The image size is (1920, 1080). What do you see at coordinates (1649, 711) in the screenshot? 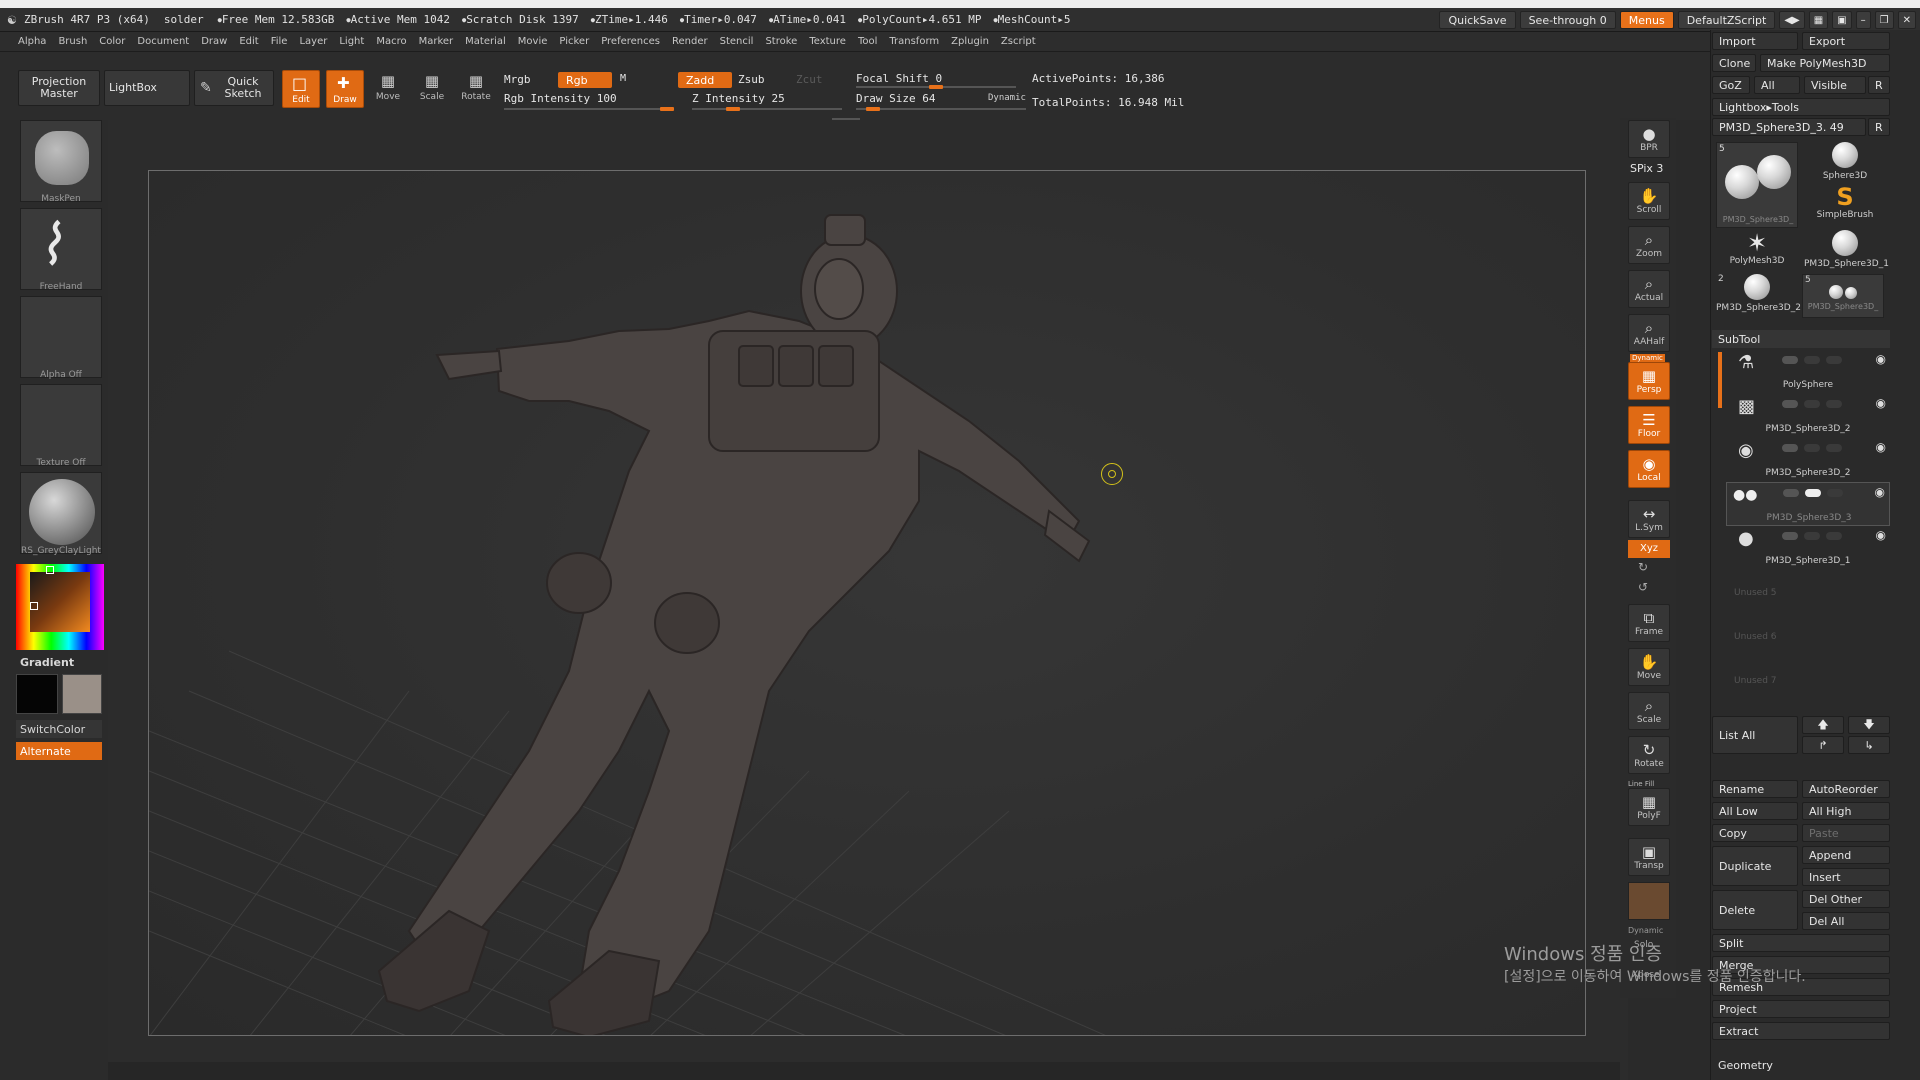
I see `shelf-scale-button: ⌕ Scale` at bounding box center [1649, 711].